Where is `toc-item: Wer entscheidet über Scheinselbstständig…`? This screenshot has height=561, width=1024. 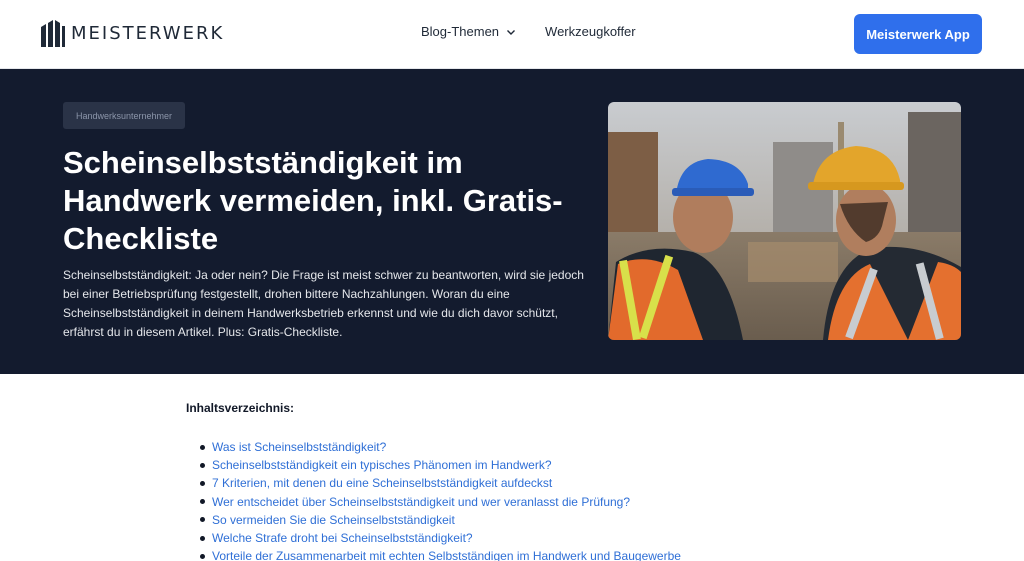 toc-item: Wer entscheidet über Scheinselbstständig… is located at coordinates (440, 502).